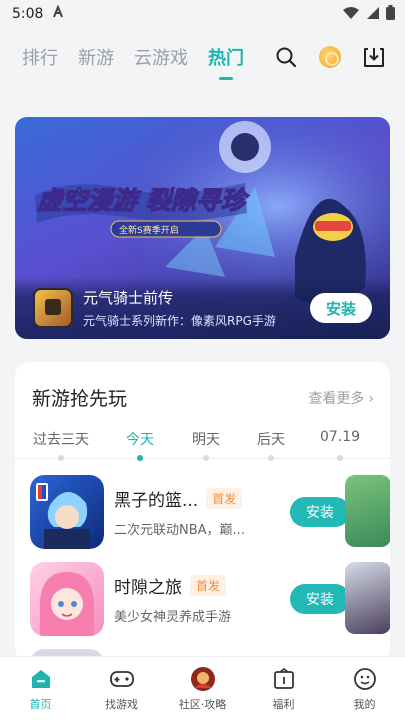  What do you see at coordinates (365, 679) in the screenshot?
I see `profile-icon` at bounding box center [365, 679].